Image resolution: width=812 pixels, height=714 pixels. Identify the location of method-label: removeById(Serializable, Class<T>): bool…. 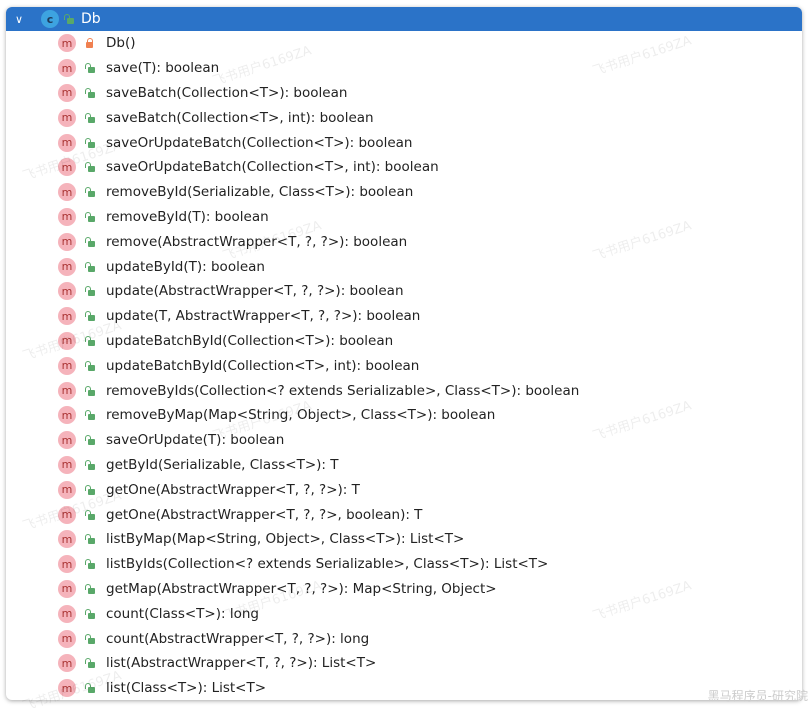
(260, 192).